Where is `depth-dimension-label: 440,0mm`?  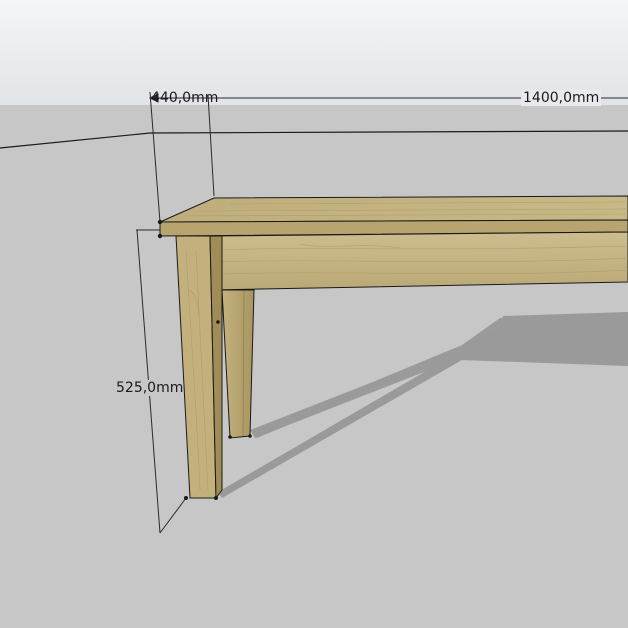
depth-dimension-label: 440,0mm is located at coordinates (184, 98).